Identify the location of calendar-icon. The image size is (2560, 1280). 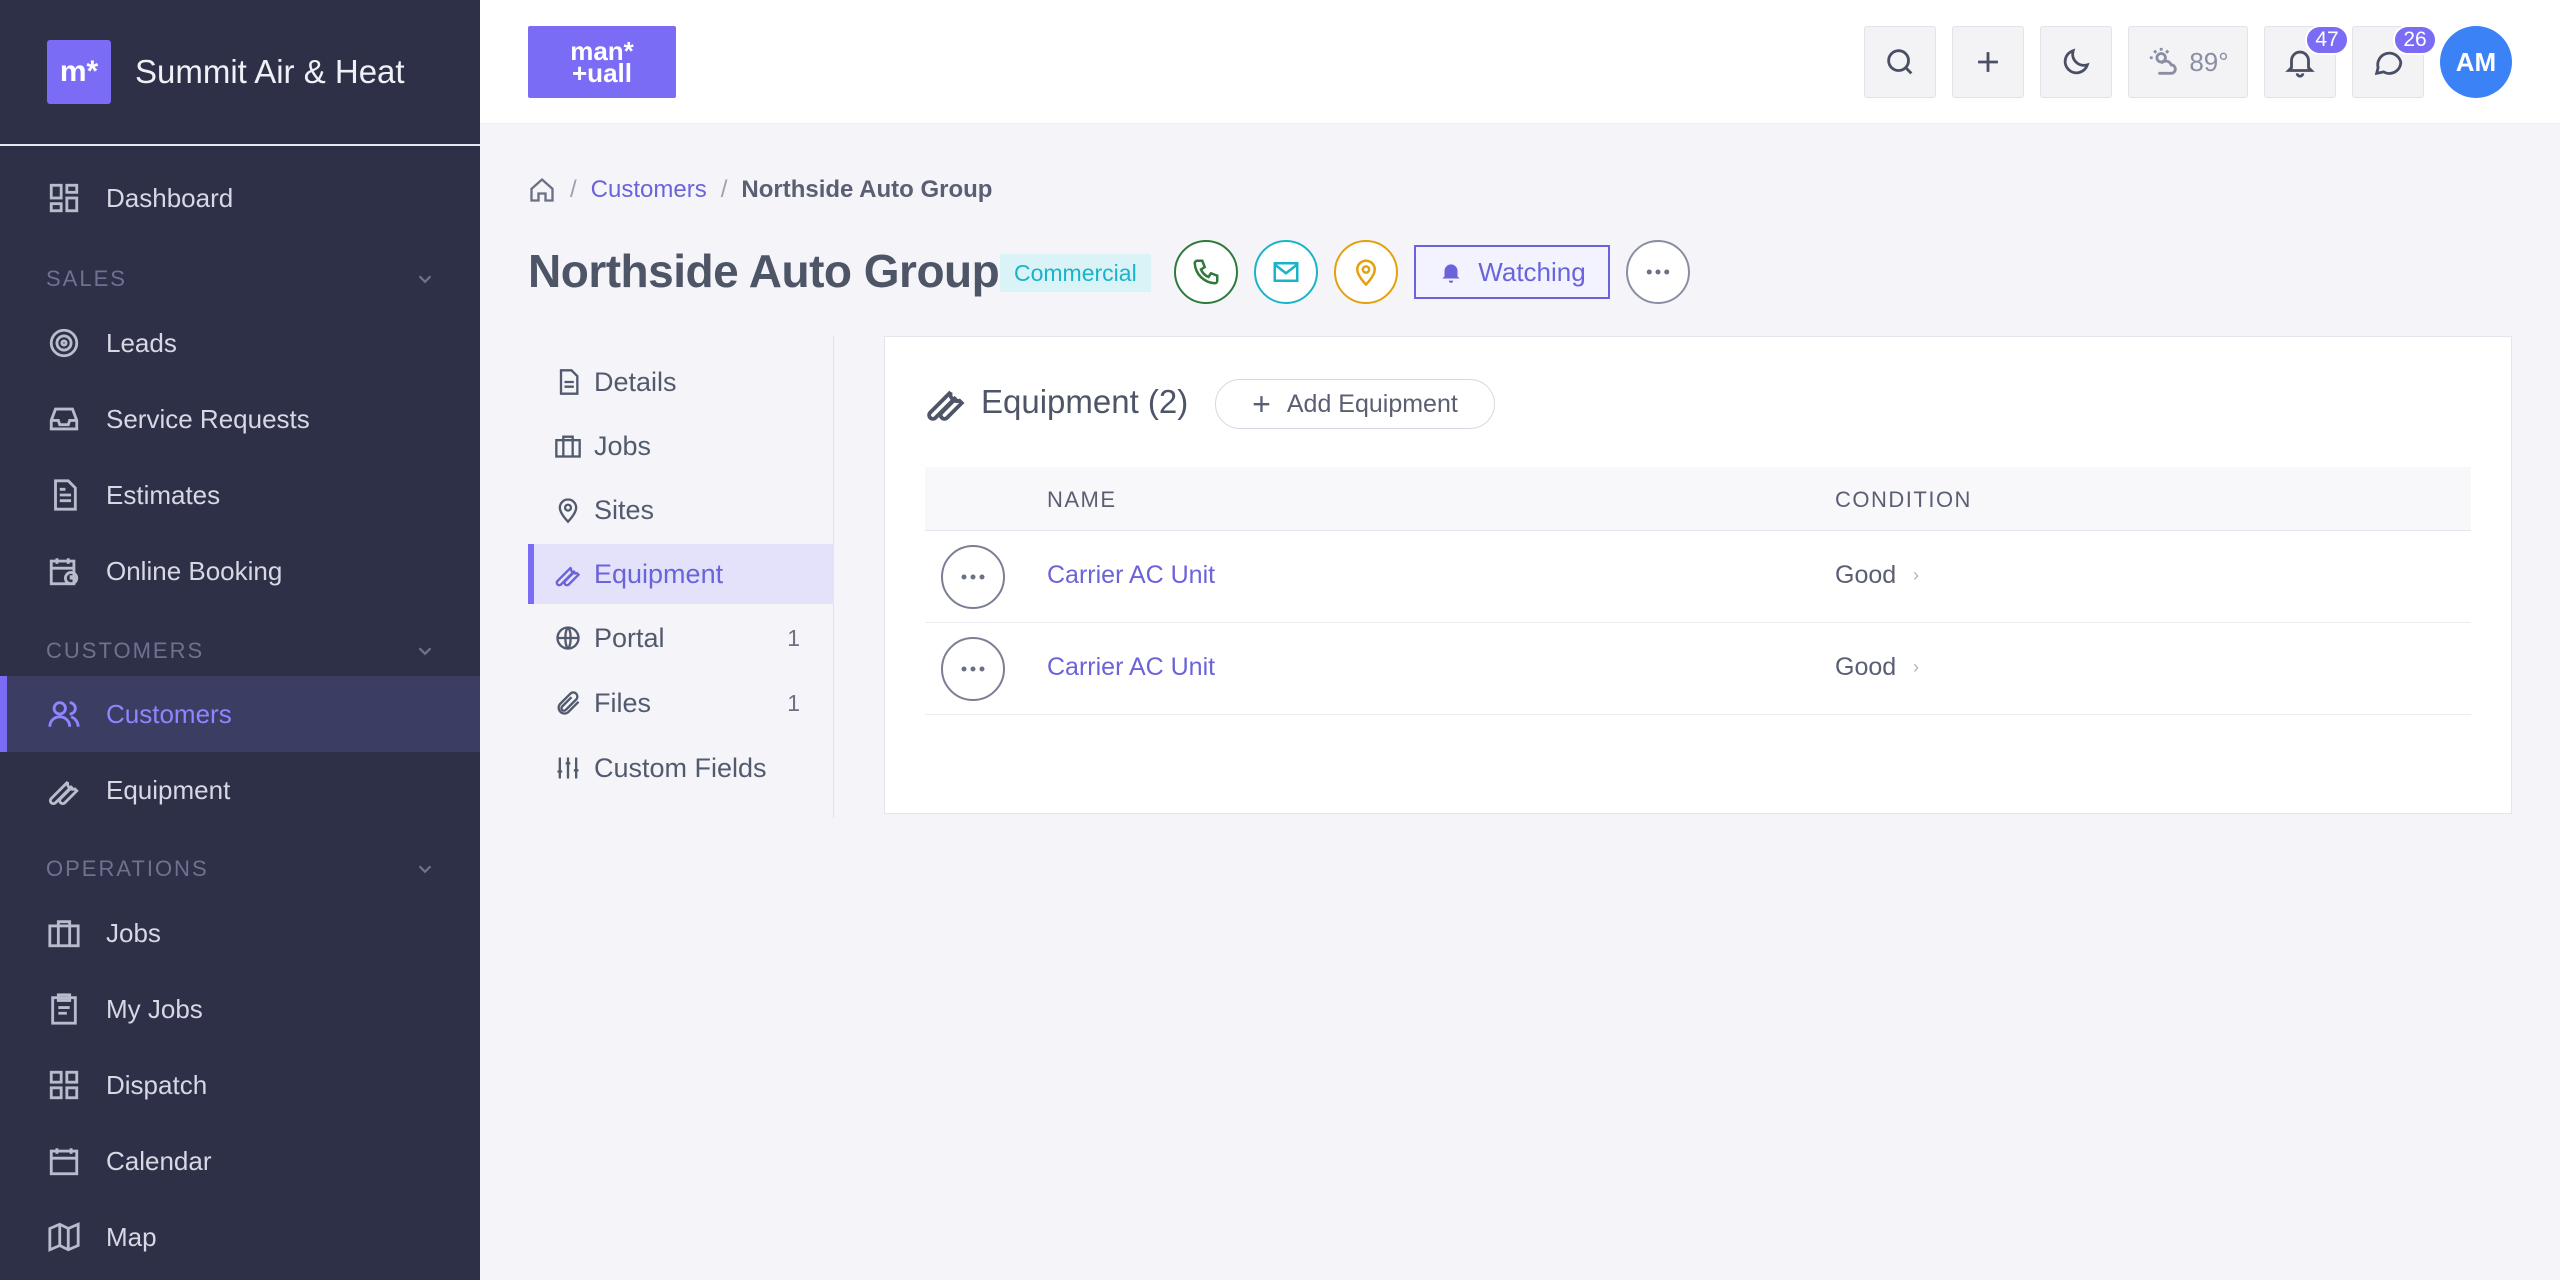
(64, 1161).